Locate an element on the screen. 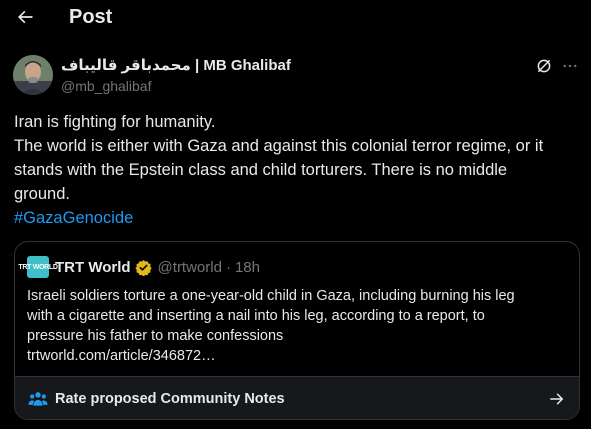  more-dots-icon is located at coordinates (570, 66).